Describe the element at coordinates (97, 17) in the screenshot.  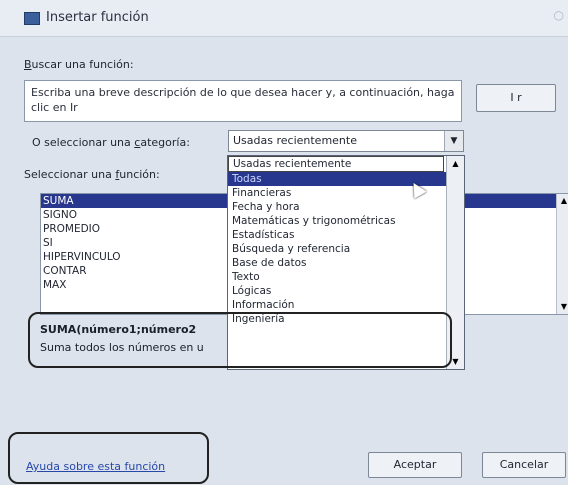
I see `dialog-title: Insertar función` at that location.